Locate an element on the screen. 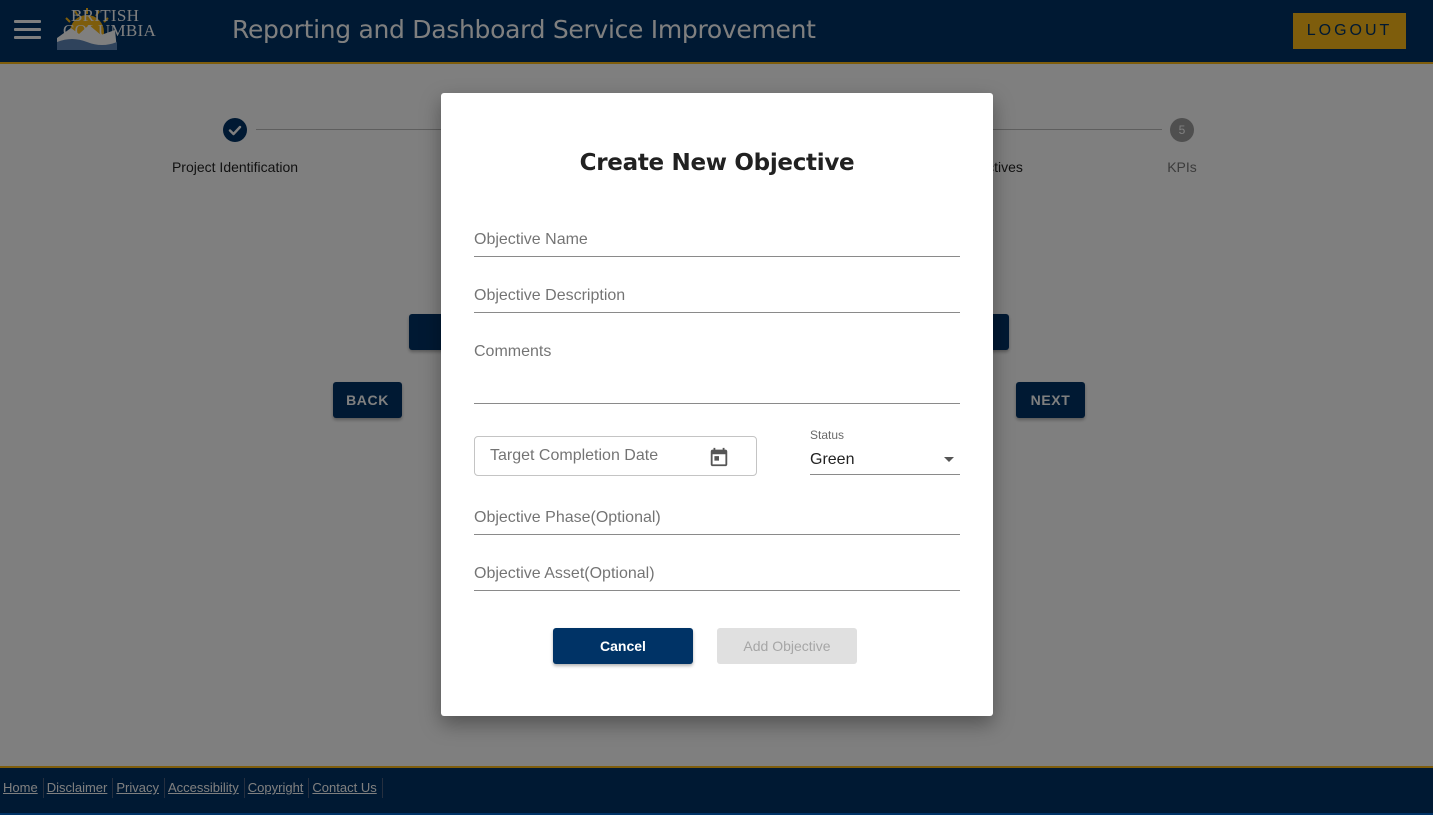 The image size is (1433, 815). objective-phase-field is located at coordinates (717, 519).